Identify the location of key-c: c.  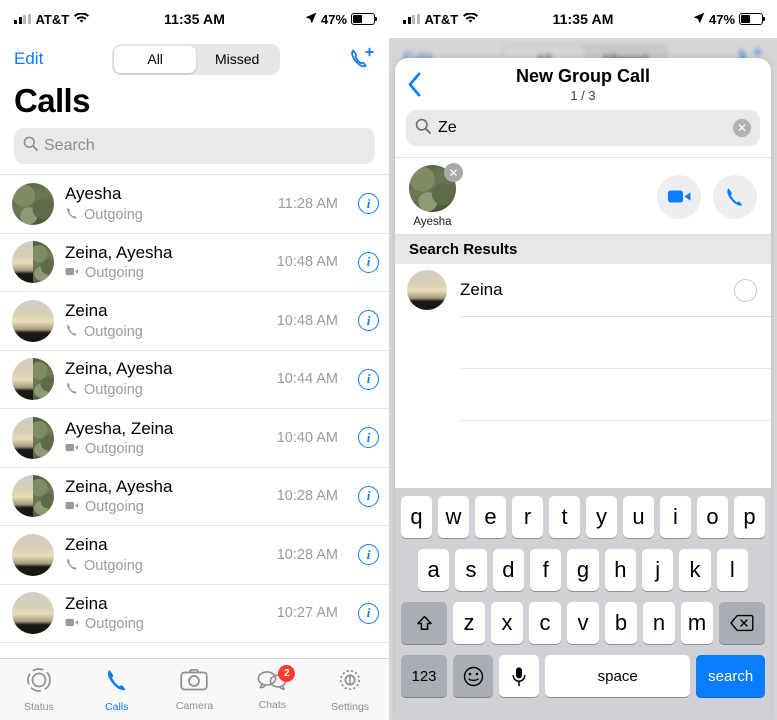
(545, 623).